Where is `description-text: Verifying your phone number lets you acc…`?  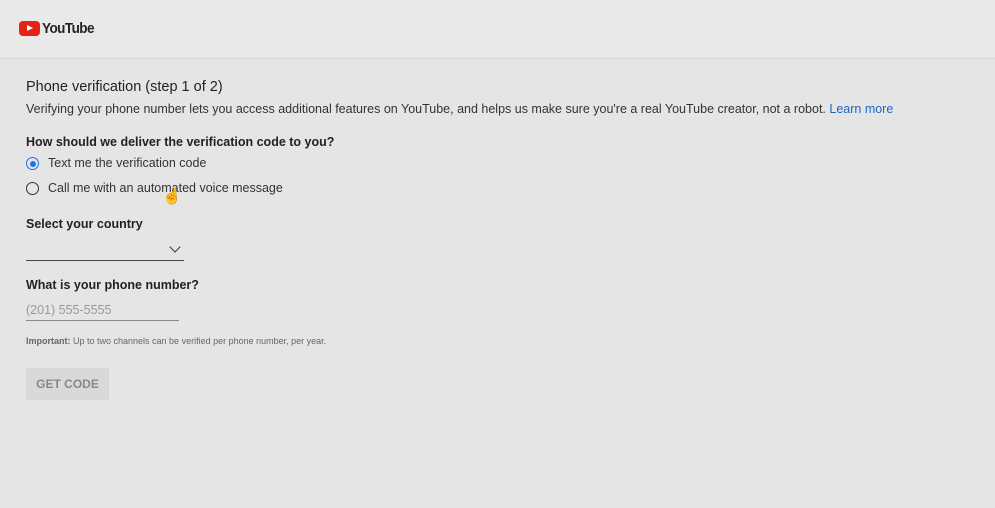
description-text: Verifying your phone number lets you acc… is located at coordinates (426, 109).